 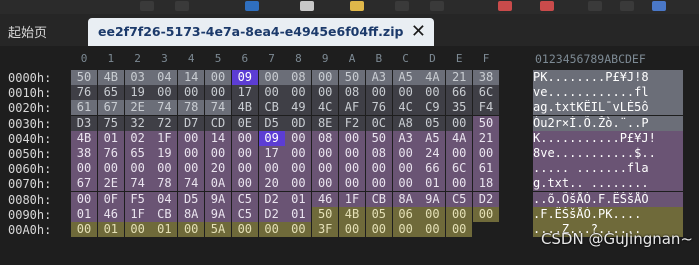 What do you see at coordinates (352, 108) in the screenshot?
I see `hex-byte: AF` at bounding box center [352, 108].